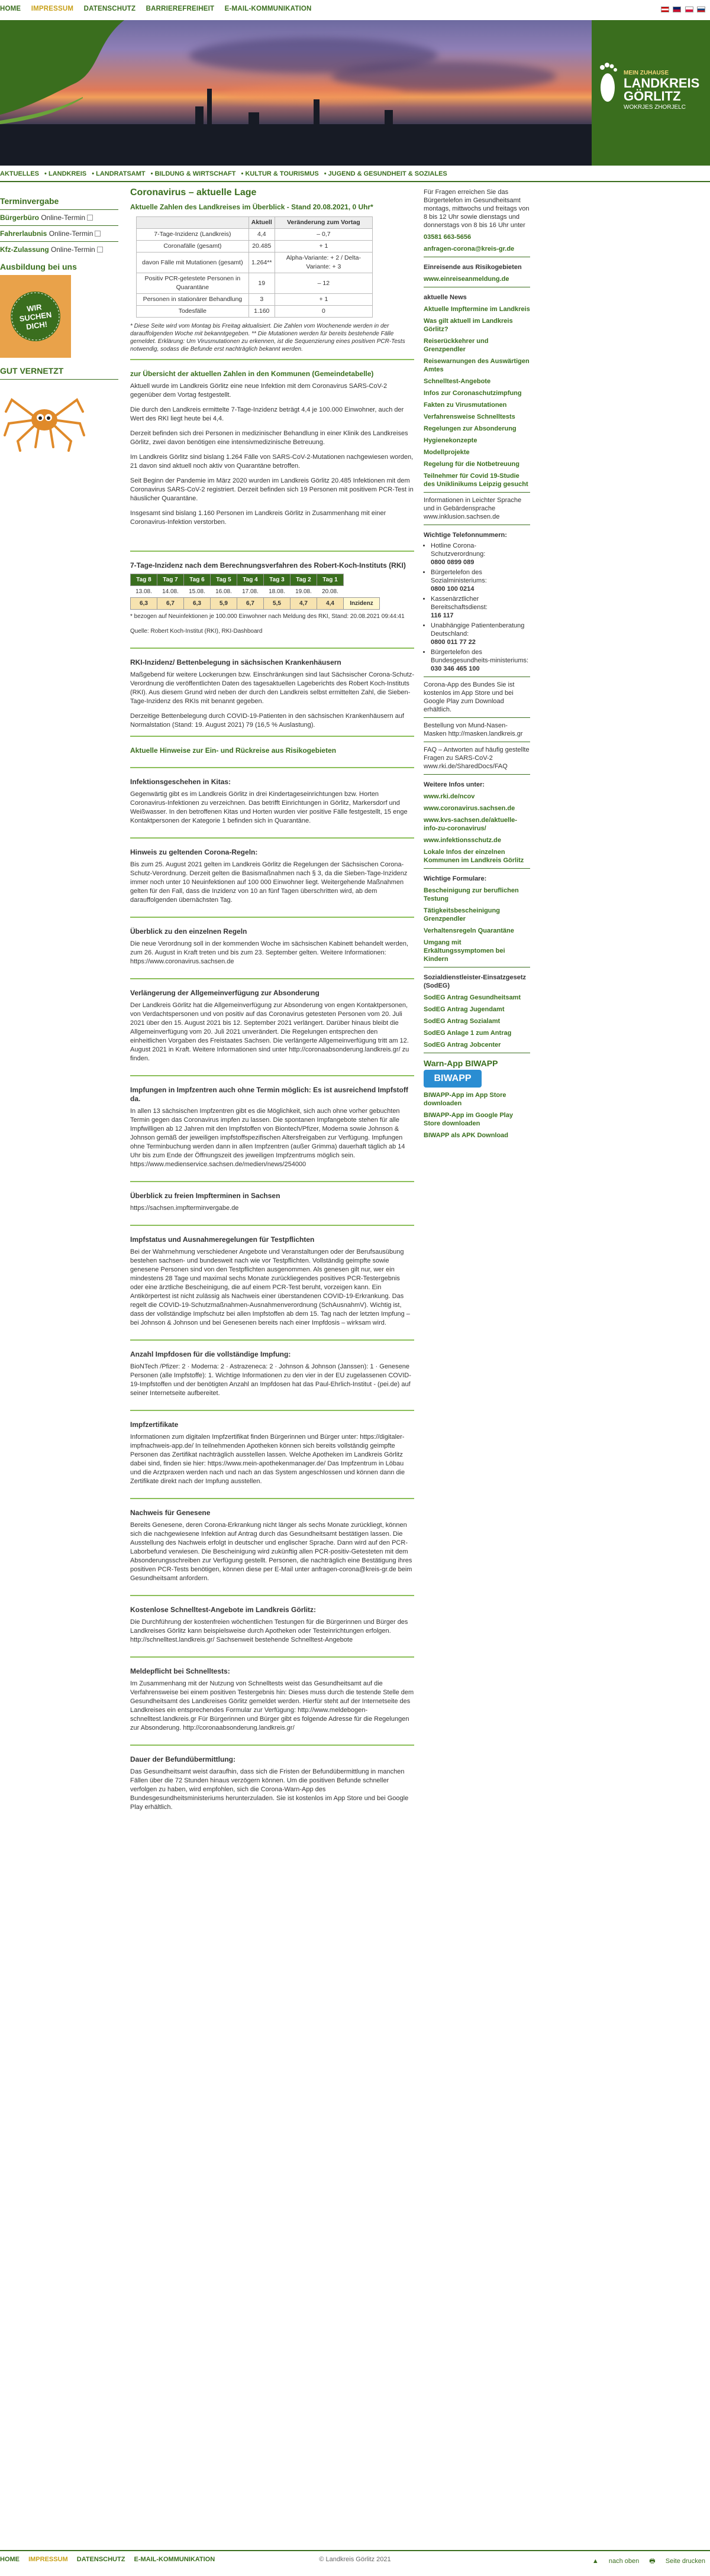  What do you see at coordinates (477, 808) in the screenshot?
I see `info-link: www.coronavirus.sachsen.de` at bounding box center [477, 808].